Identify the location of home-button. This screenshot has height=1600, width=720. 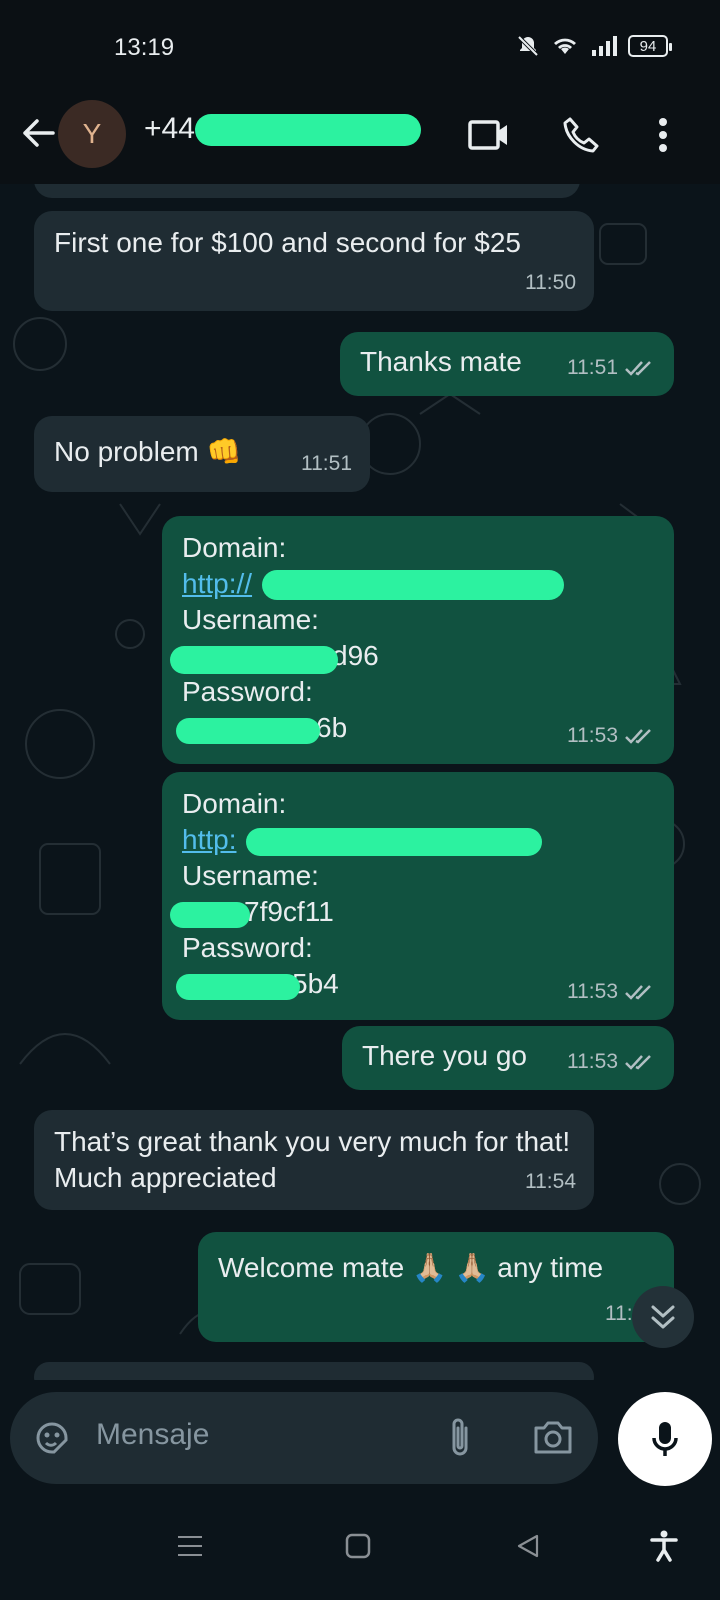
(358, 1546).